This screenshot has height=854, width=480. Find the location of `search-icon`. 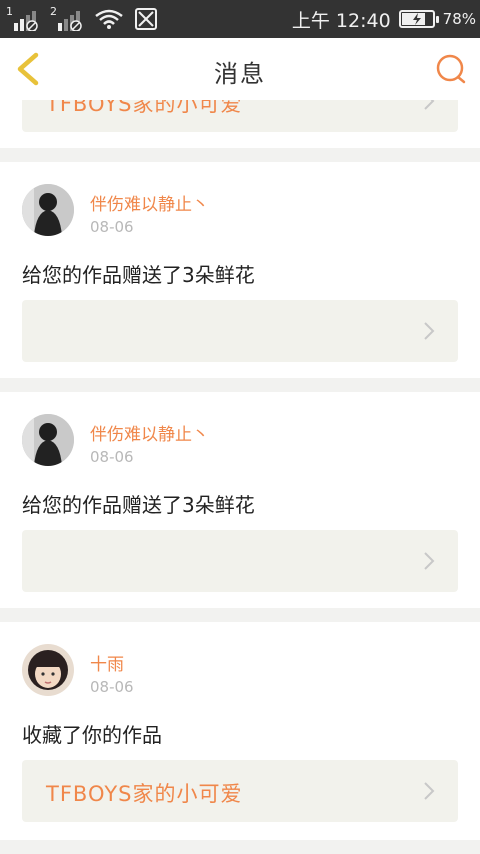

search-icon is located at coordinates (451, 69).